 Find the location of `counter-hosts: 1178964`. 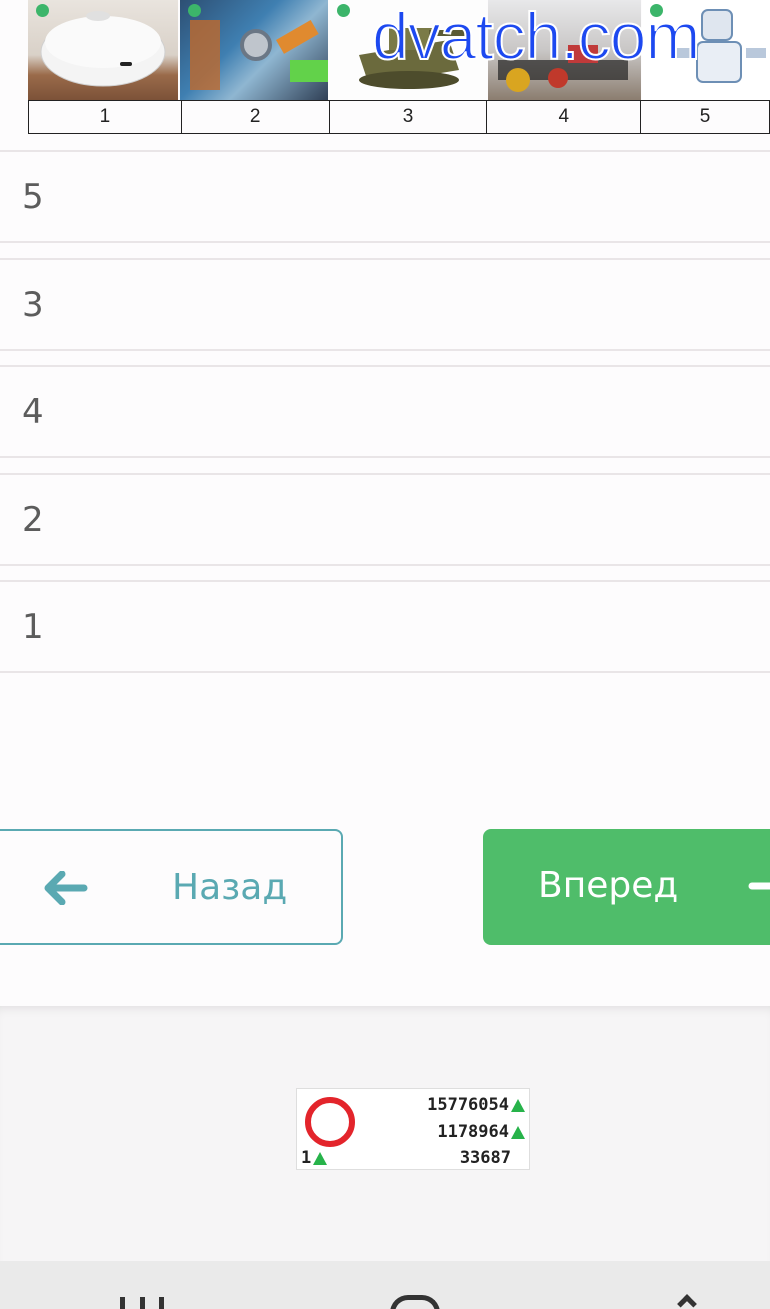

counter-hosts: 1178964 is located at coordinates (473, 1132).